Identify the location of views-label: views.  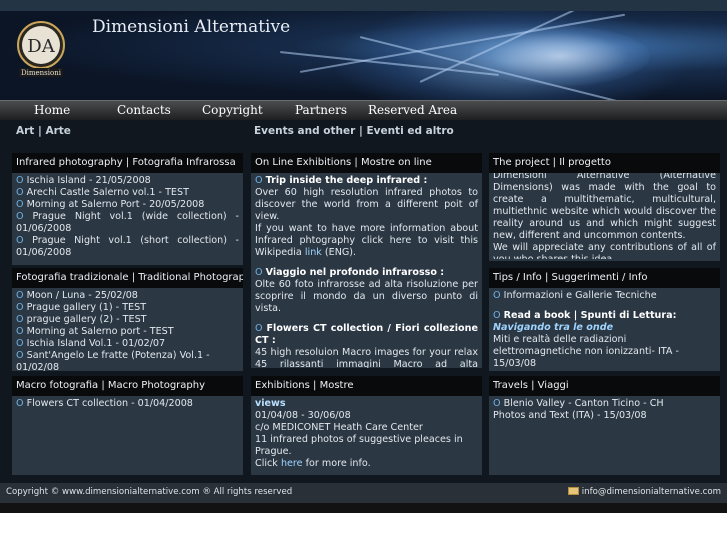
(366, 404).